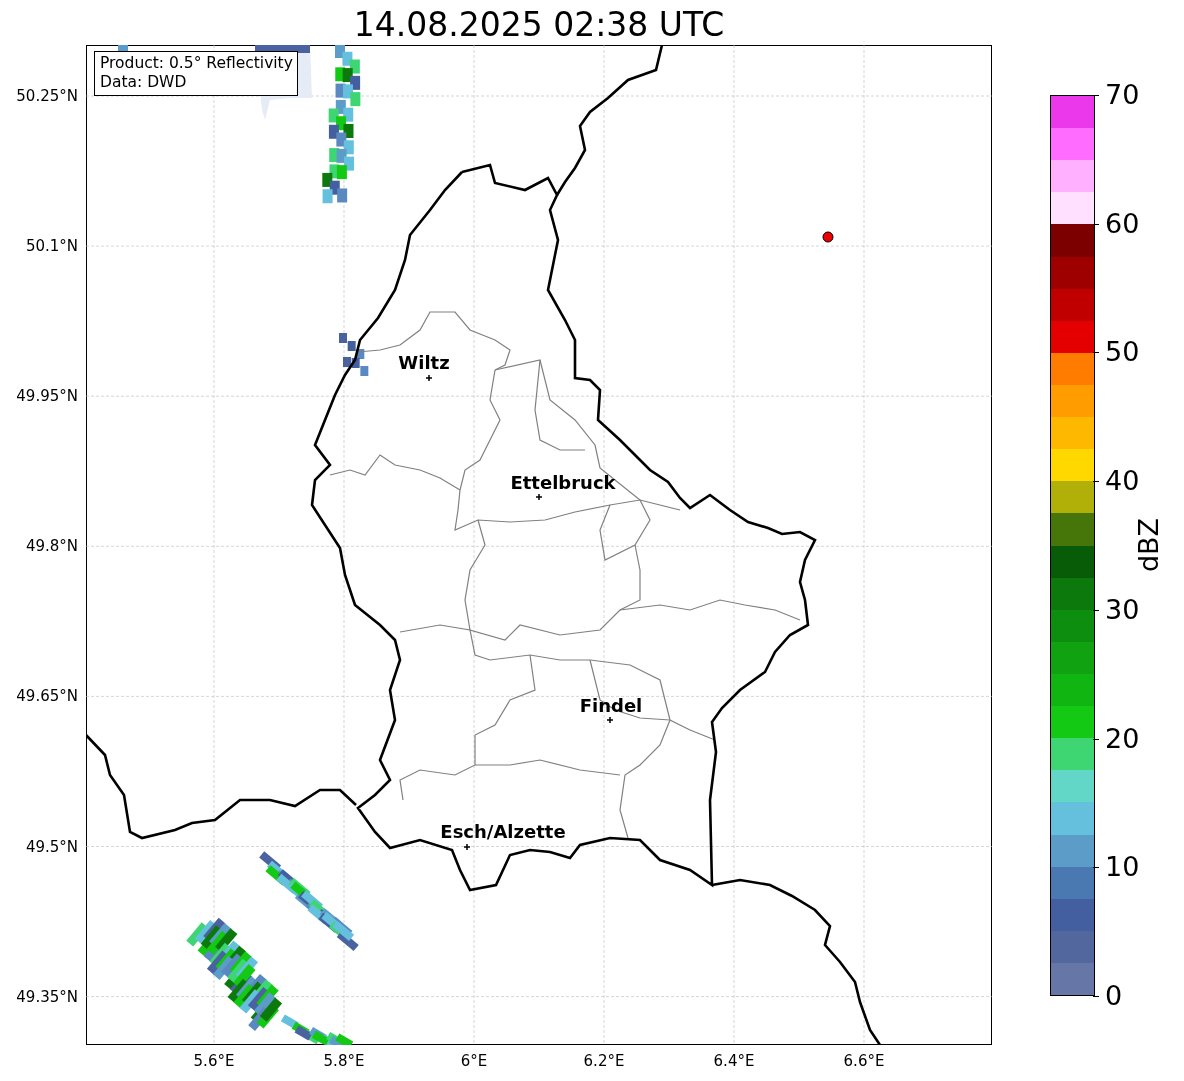  Describe the element at coordinates (503, 831) in the screenshot. I see `city-label: Esch/Alzette` at that location.